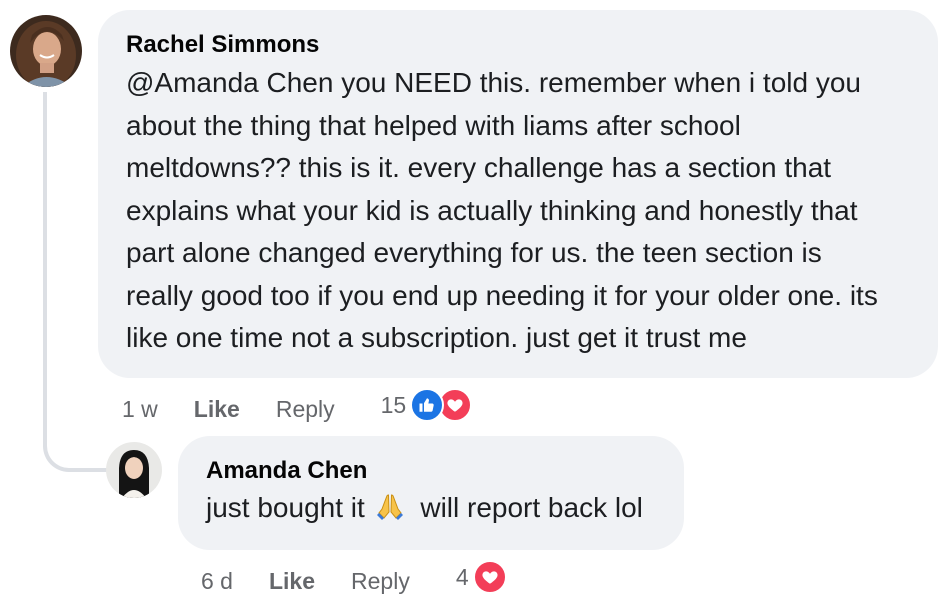  Describe the element at coordinates (140, 409) in the screenshot. I see `comment-timestamp: 1 w` at that location.